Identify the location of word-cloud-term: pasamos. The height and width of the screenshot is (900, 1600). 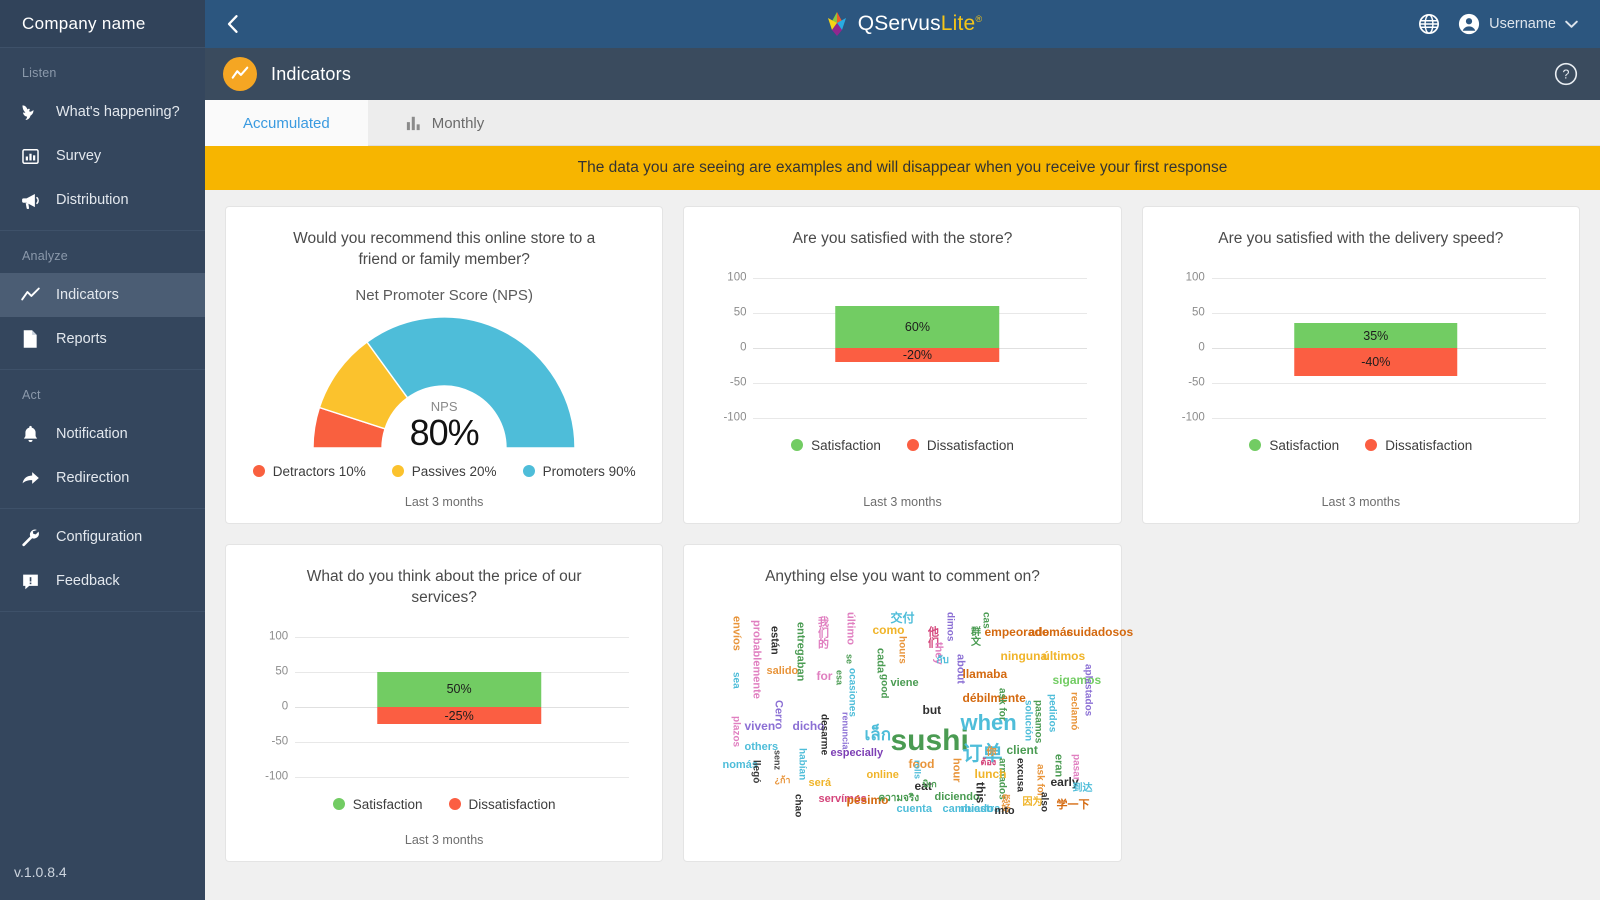
(1037, 721).